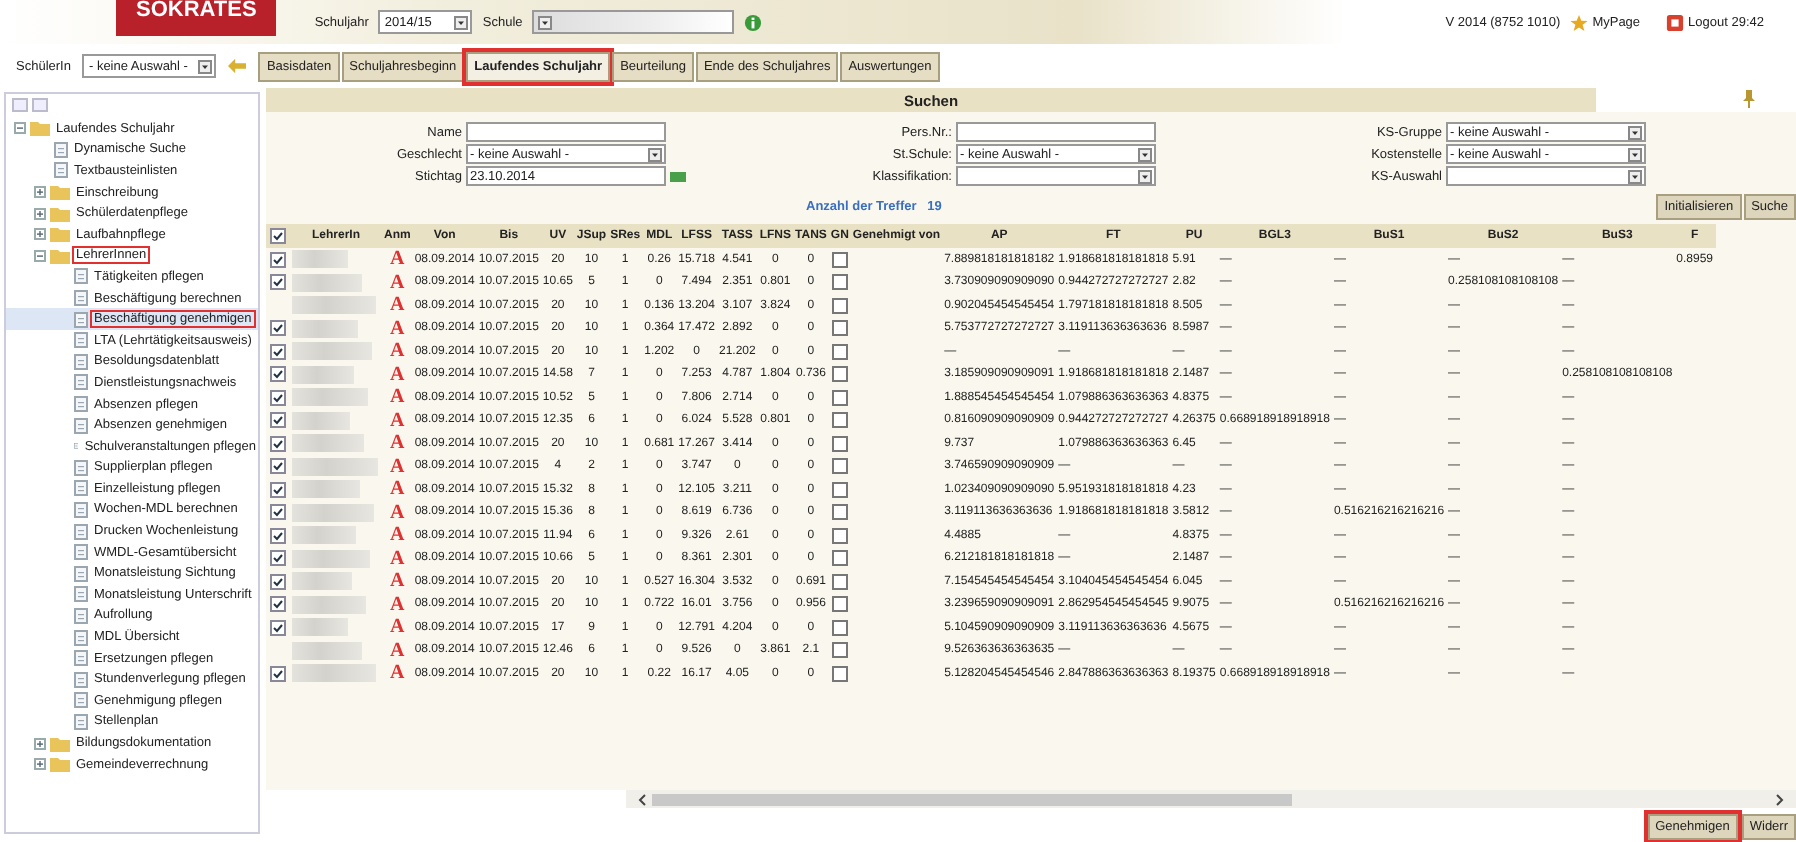  What do you see at coordinates (642, 799) in the screenshot?
I see `scroll-left-icon` at bounding box center [642, 799].